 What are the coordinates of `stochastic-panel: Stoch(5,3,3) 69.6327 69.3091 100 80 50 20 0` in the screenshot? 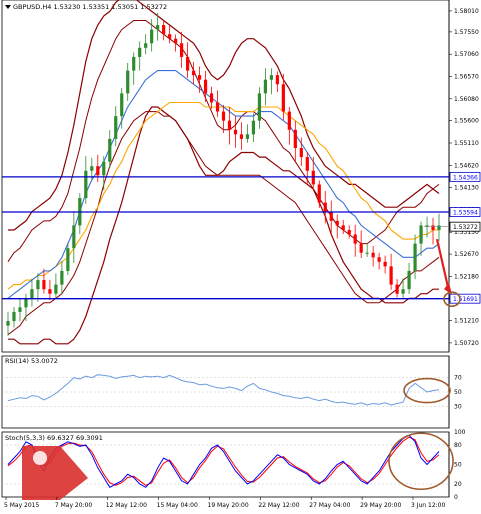 It's located at (233, 465).